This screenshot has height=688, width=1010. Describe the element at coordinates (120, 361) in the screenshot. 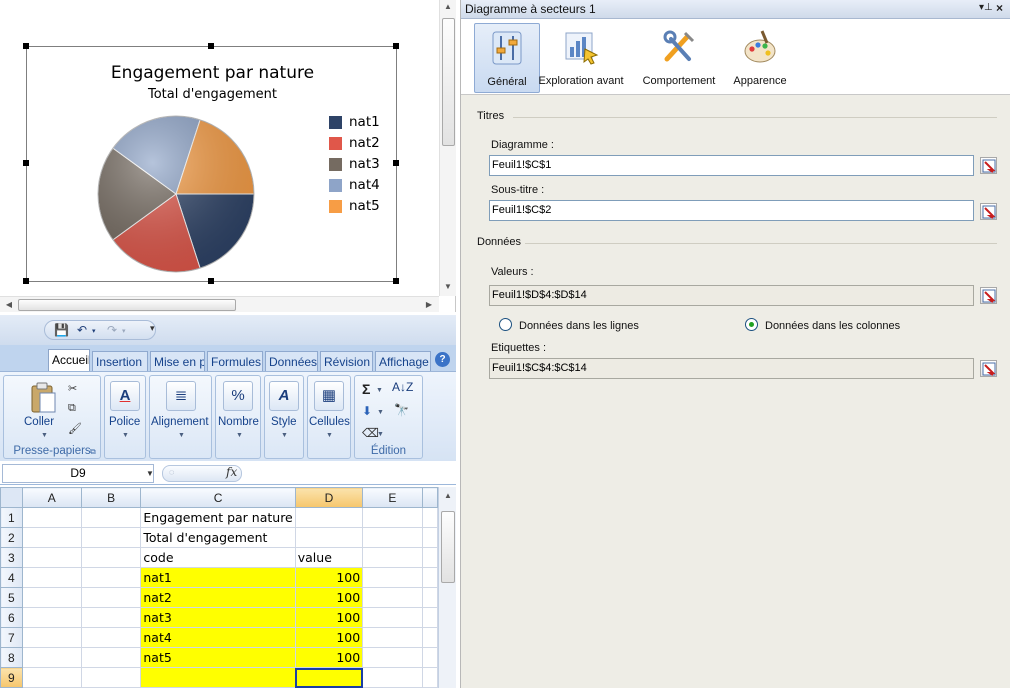

I see `tab-insertion: Insertion` at that location.